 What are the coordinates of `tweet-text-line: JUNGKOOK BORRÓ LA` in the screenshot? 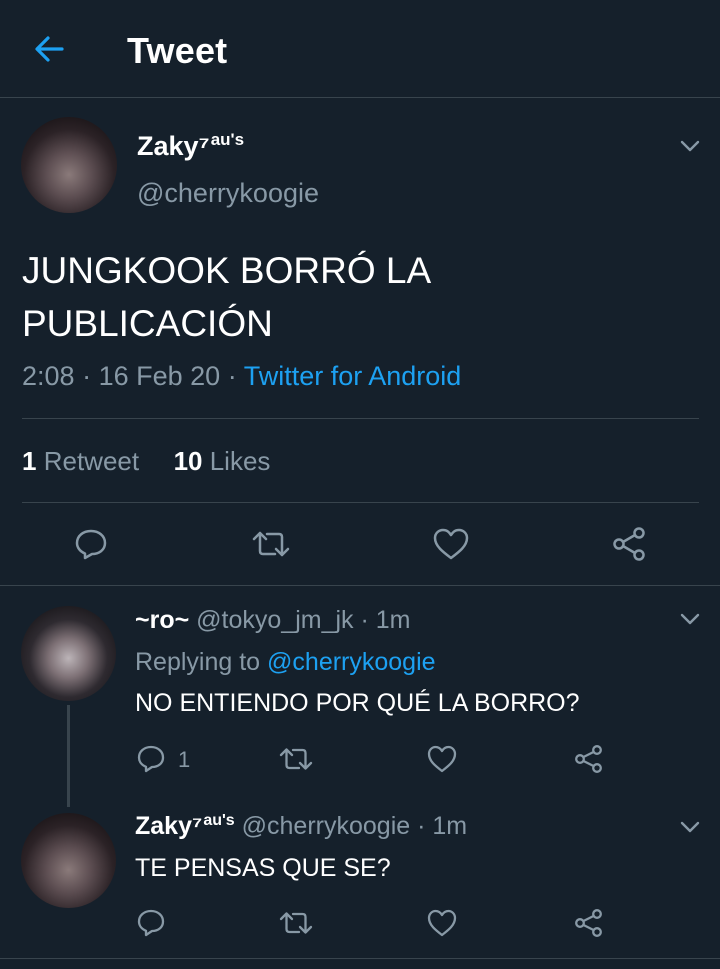 It's located at (227, 270).